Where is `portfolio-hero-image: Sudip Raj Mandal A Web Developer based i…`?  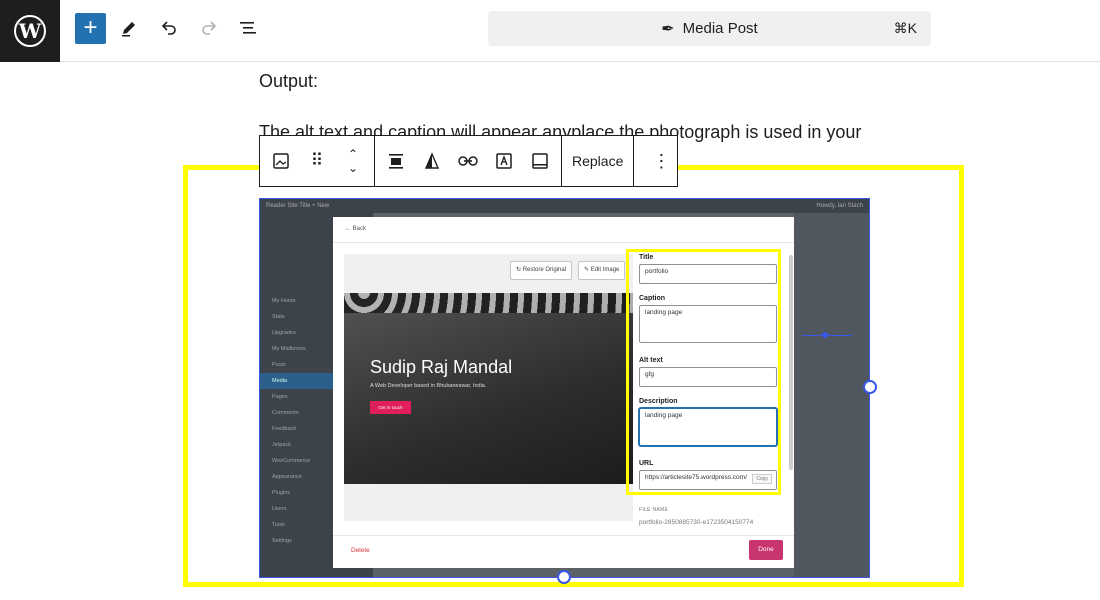 portfolio-hero-image: Sudip Raj Mandal A Web Developer based i… is located at coordinates (488, 388).